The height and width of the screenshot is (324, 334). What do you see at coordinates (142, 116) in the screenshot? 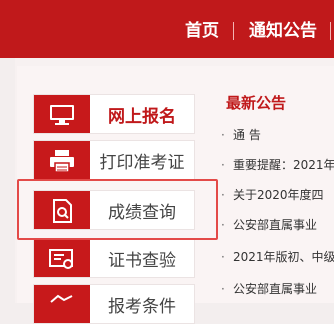
I see `menu-item-label: 网上报名` at bounding box center [142, 116].